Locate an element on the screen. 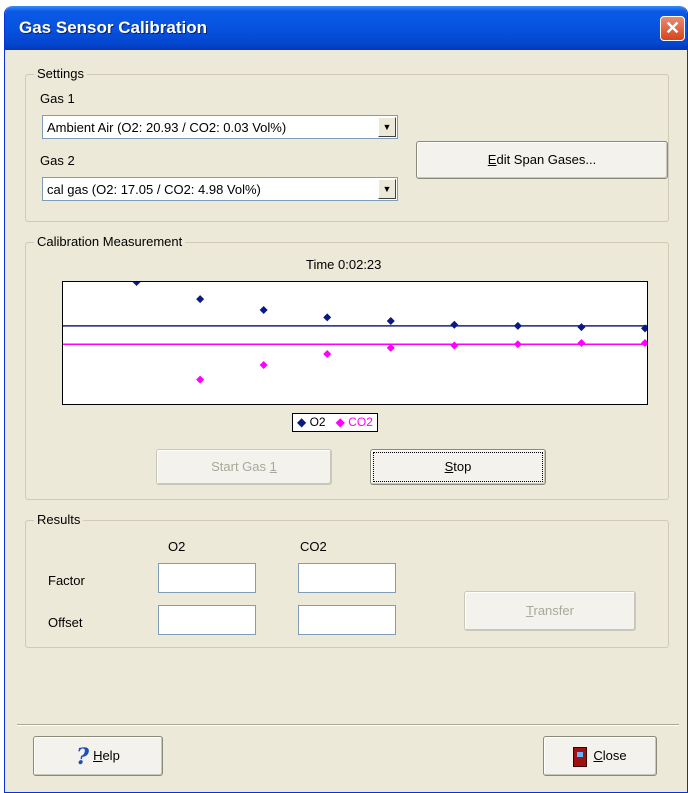 The height and width of the screenshot is (793, 688). results-row-offset: Offset is located at coordinates (65, 622).